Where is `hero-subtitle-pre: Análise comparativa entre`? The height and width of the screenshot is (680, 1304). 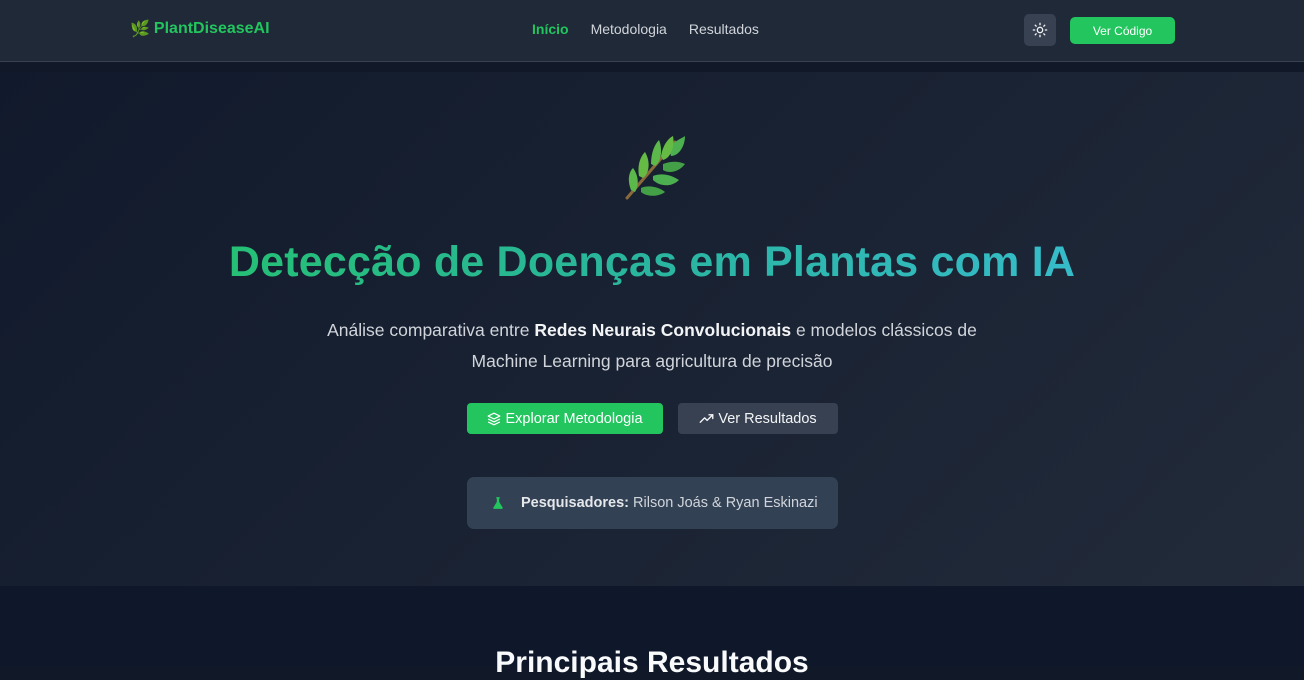
hero-subtitle-pre: Análise comparativa entre is located at coordinates (431, 330).